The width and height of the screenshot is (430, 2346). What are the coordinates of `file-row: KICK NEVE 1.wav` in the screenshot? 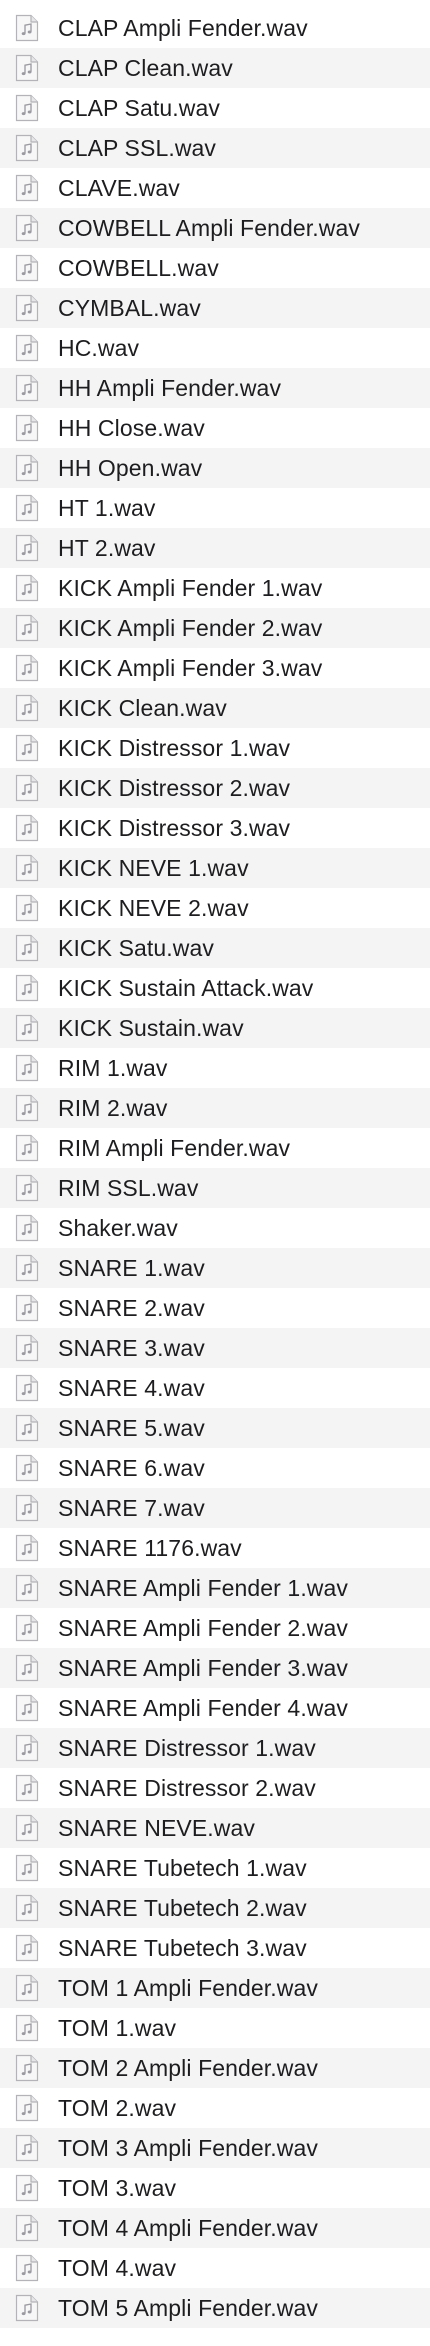 It's located at (215, 868).